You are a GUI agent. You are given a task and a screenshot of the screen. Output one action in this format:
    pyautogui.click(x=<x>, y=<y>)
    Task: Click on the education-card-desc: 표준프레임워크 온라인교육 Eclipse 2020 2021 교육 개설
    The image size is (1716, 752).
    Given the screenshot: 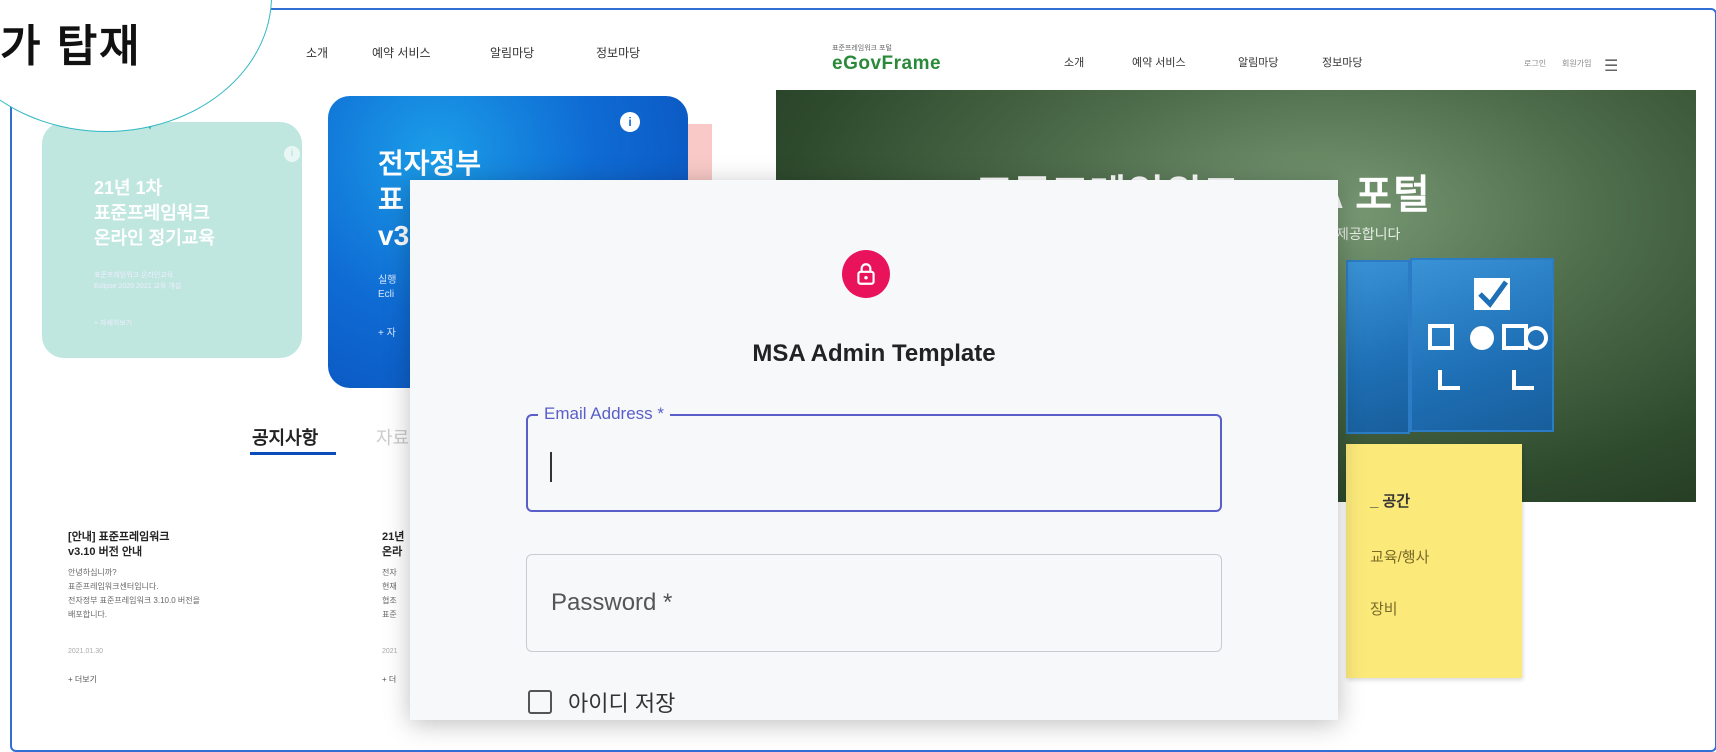 What is the action you would take?
    pyautogui.click(x=138, y=281)
    